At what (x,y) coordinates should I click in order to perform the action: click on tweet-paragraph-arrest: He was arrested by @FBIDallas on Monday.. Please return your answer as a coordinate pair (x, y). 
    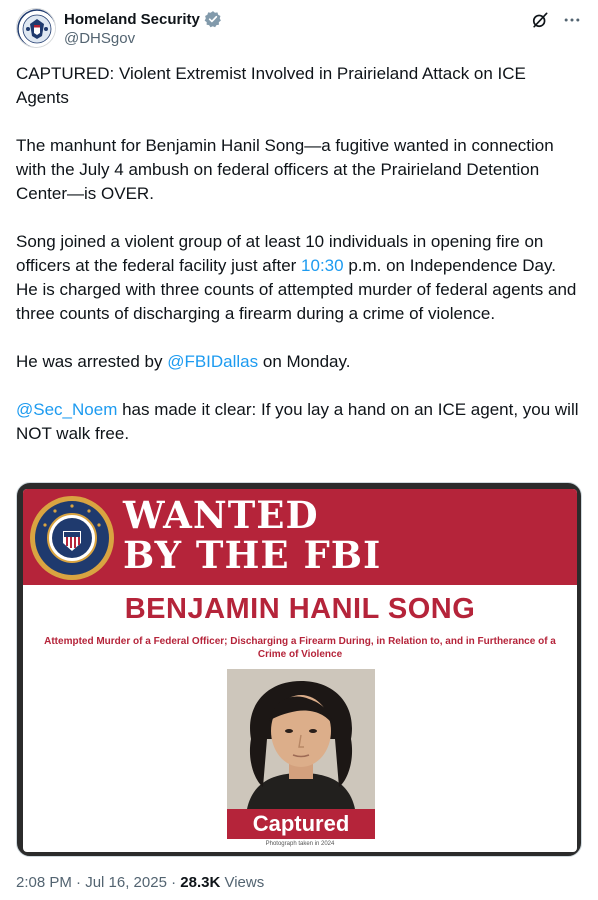
    Looking at the image, I should click on (299, 362).